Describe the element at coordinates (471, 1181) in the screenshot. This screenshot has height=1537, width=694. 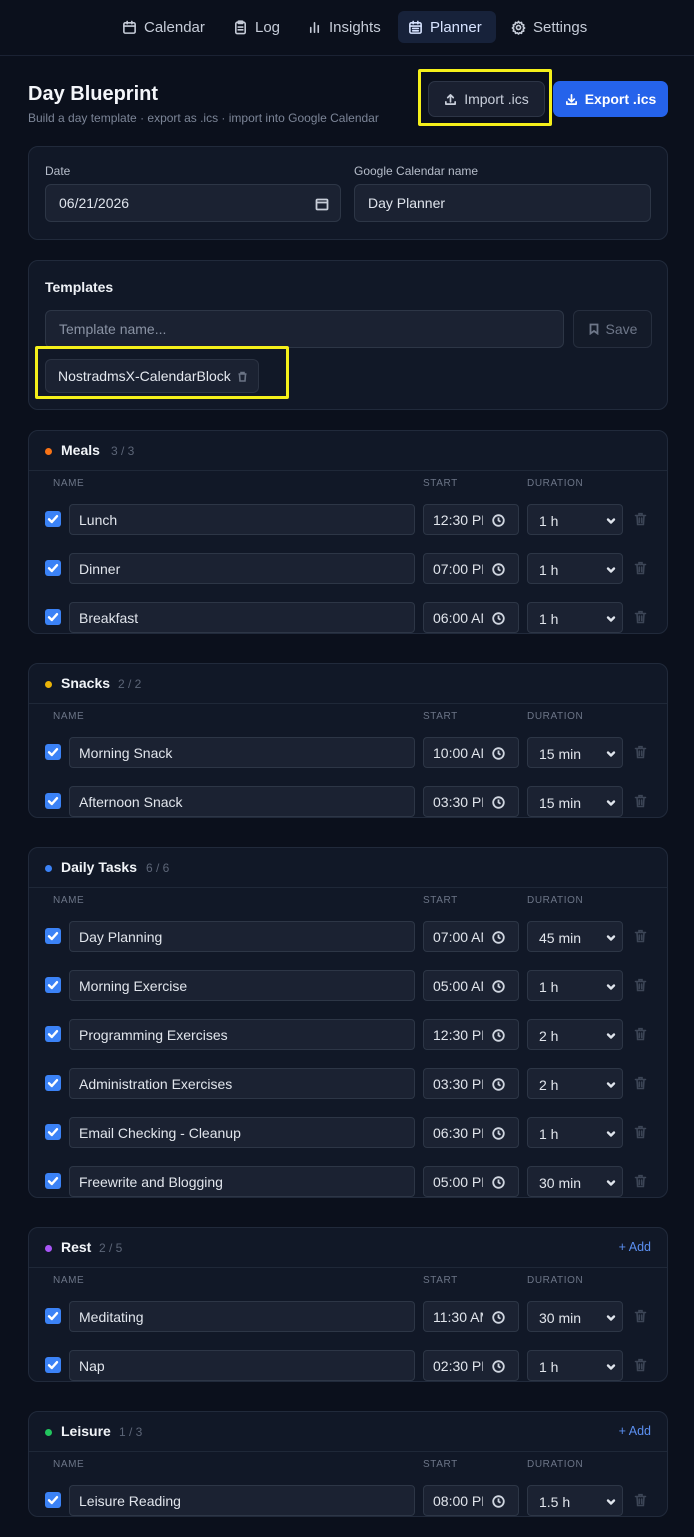
I see `item-start-input: 05:00 PM` at that location.